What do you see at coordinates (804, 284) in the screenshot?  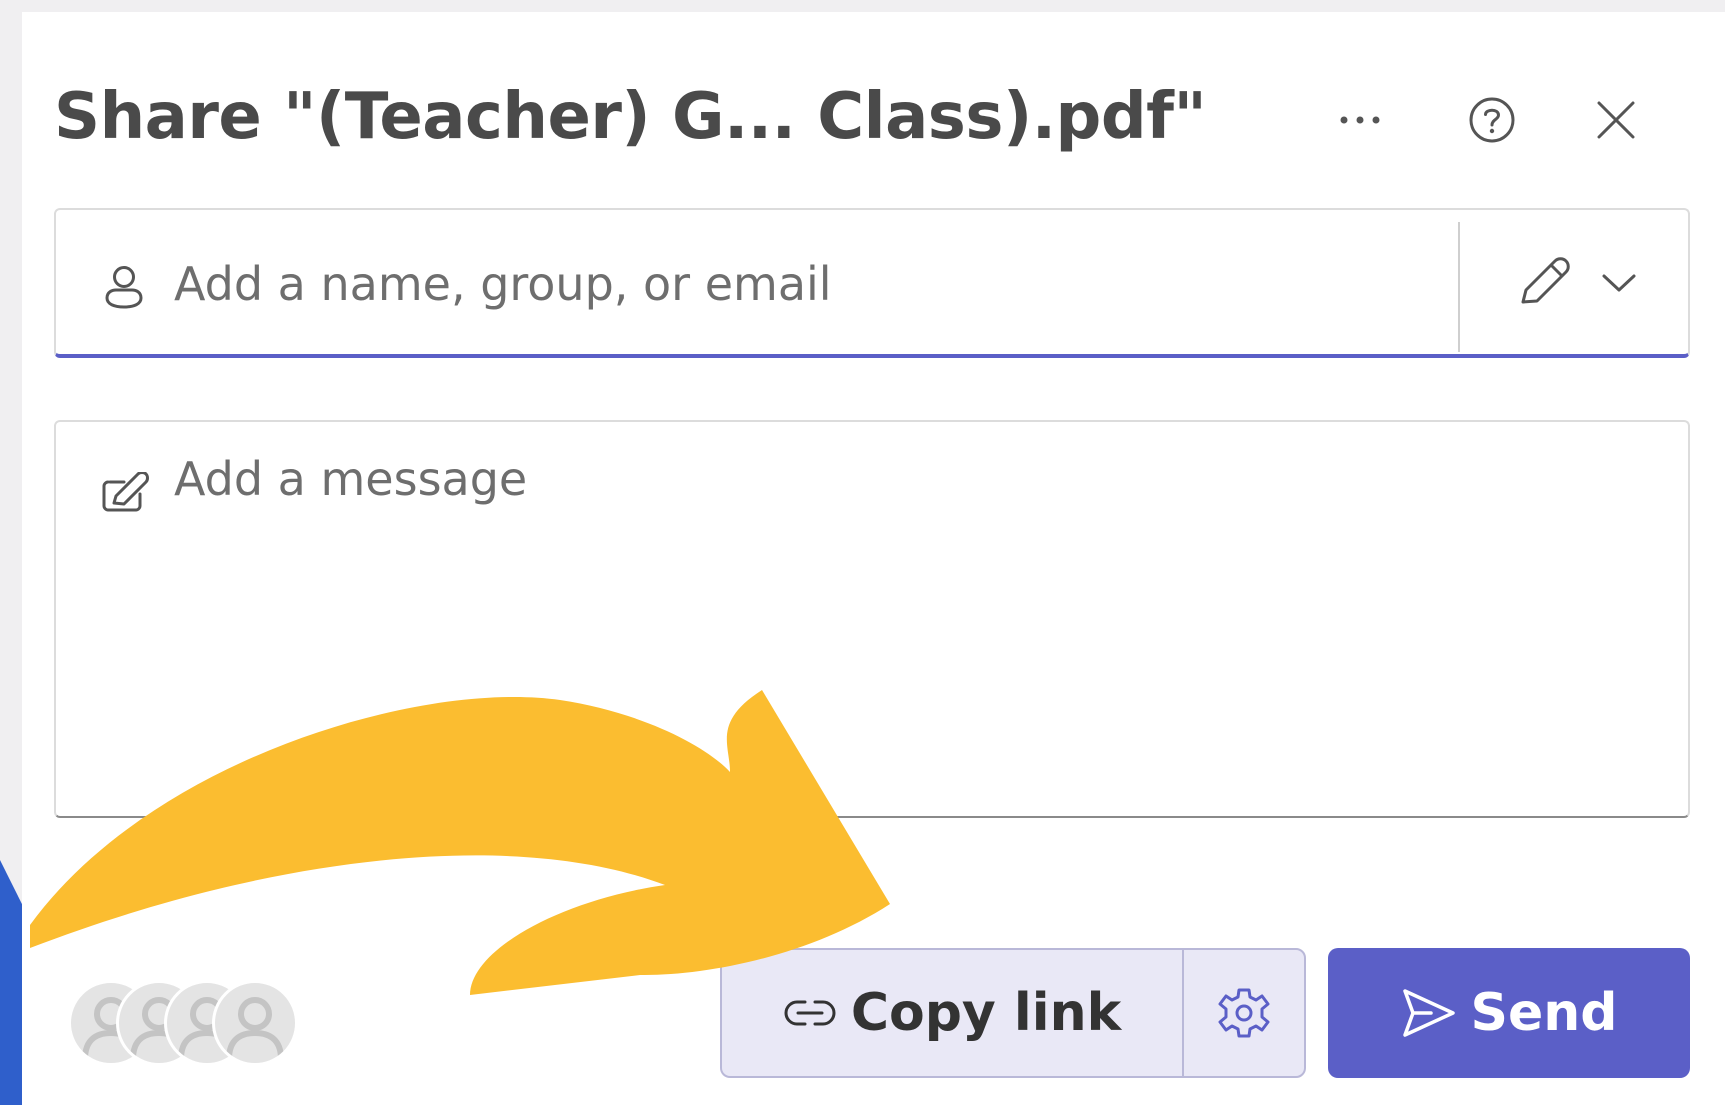 I see `people-search-input` at bounding box center [804, 284].